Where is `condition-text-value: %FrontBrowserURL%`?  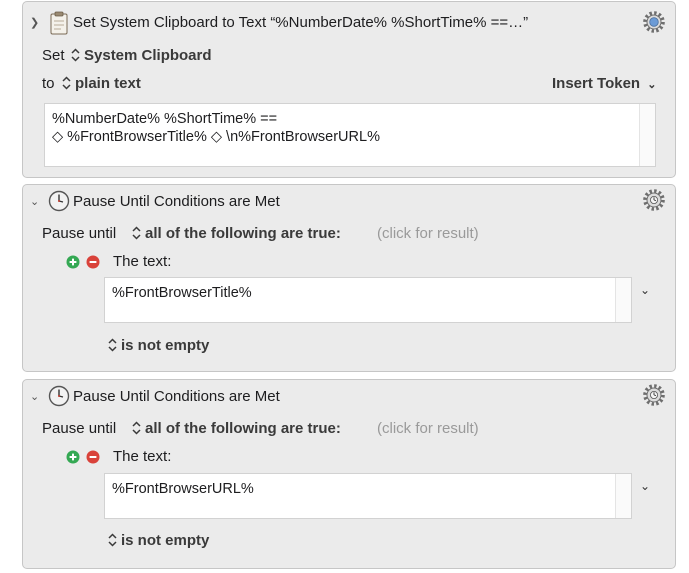
condition-text-value: %FrontBrowserURL% is located at coordinates (183, 489).